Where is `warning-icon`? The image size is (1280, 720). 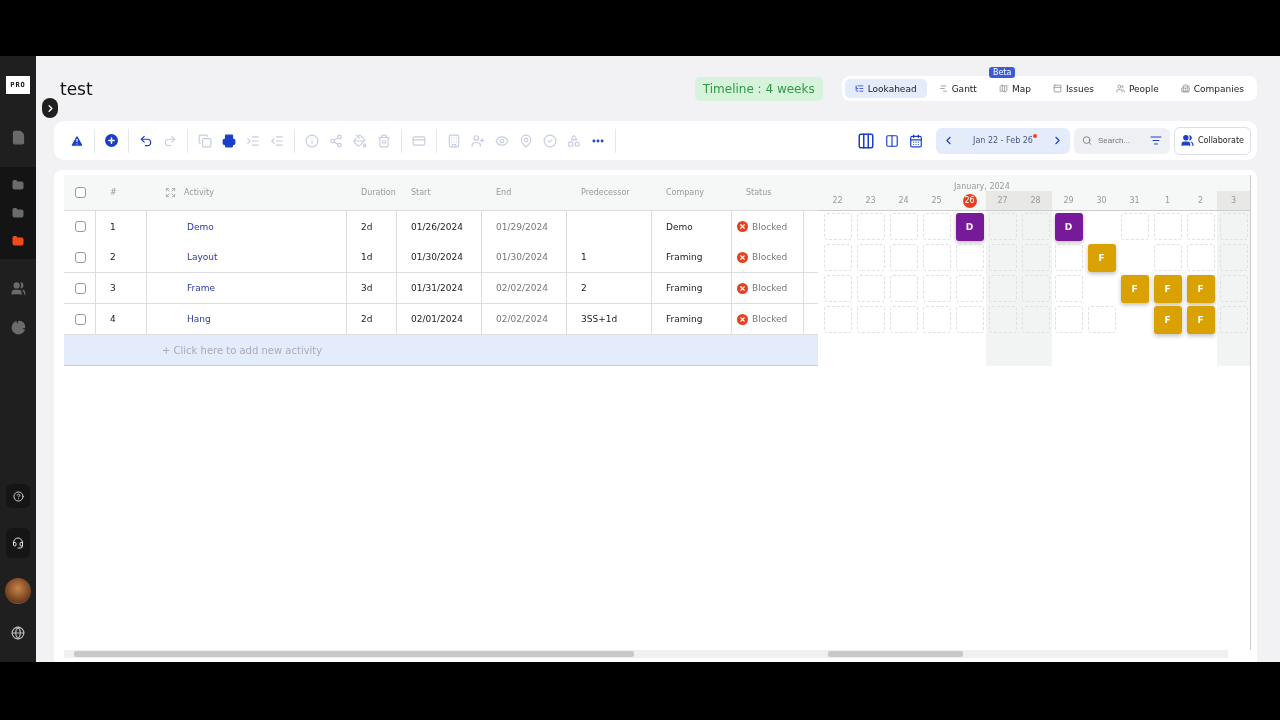
warning-icon is located at coordinates (77, 140).